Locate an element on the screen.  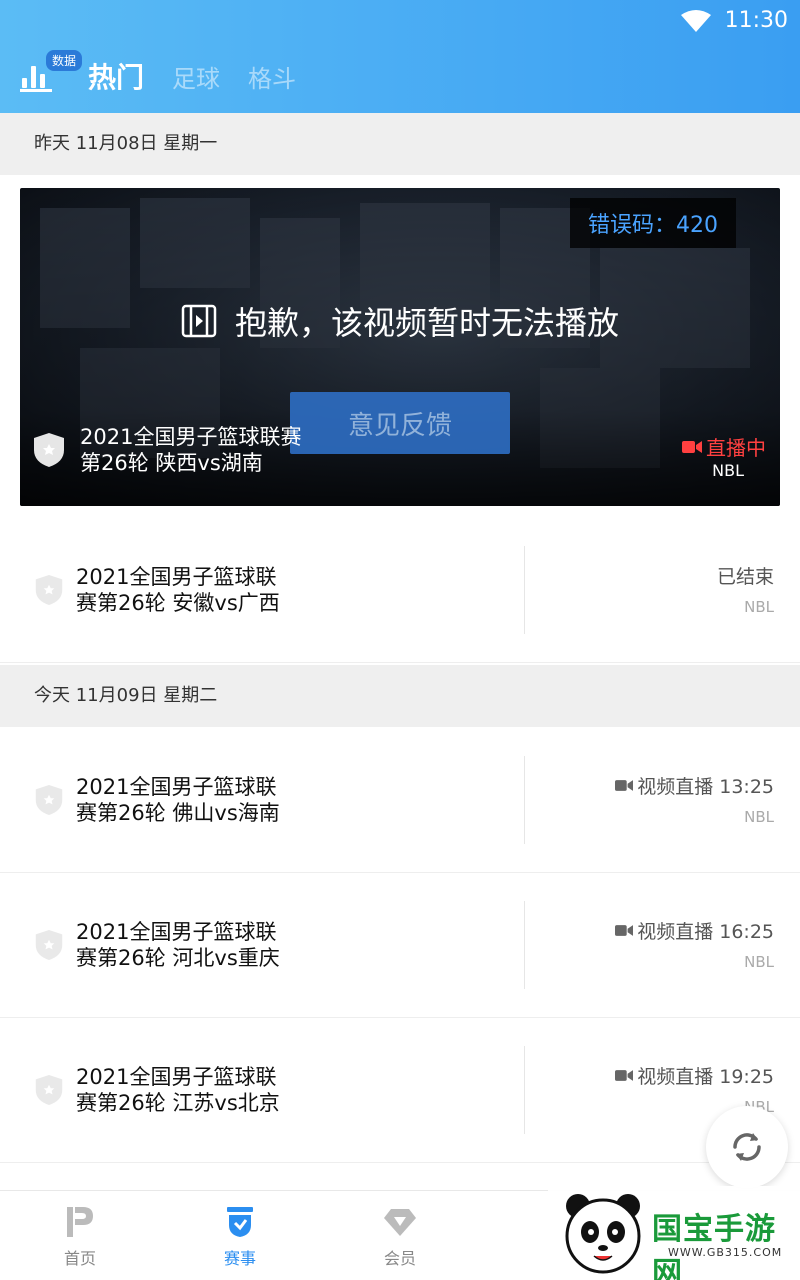
match-status-text: 已结束 is located at coordinates (745, 577).